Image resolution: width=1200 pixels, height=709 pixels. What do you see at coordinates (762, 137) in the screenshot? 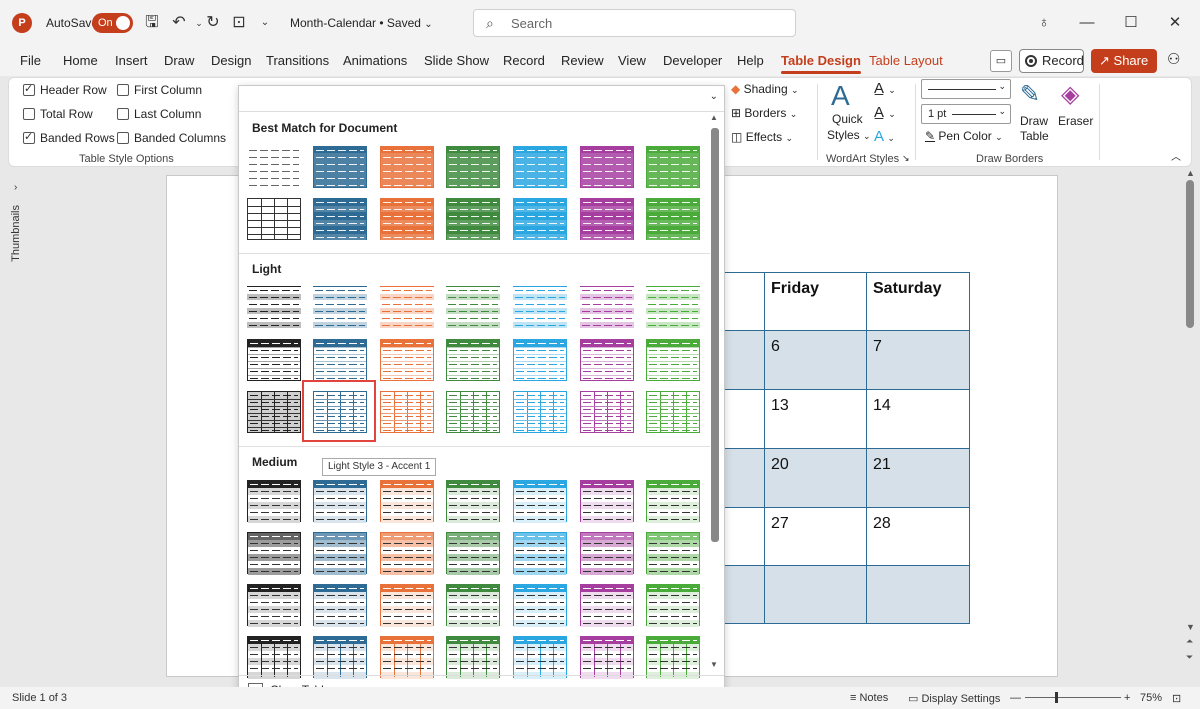
I see `effects-button: ◫ Effects ⌄` at bounding box center [762, 137].